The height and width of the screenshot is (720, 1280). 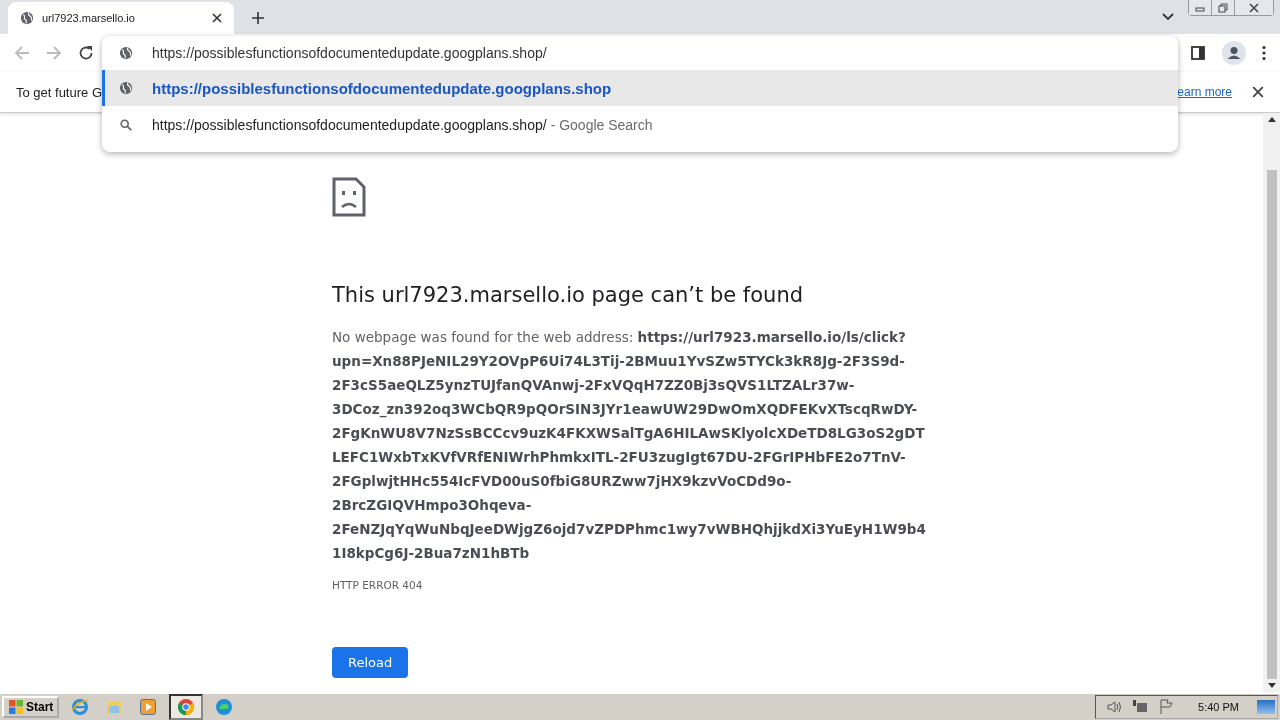 What do you see at coordinates (1168, 17) in the screenshot?
I see `chevron-down-icon` at bounding box center [1168, 17].